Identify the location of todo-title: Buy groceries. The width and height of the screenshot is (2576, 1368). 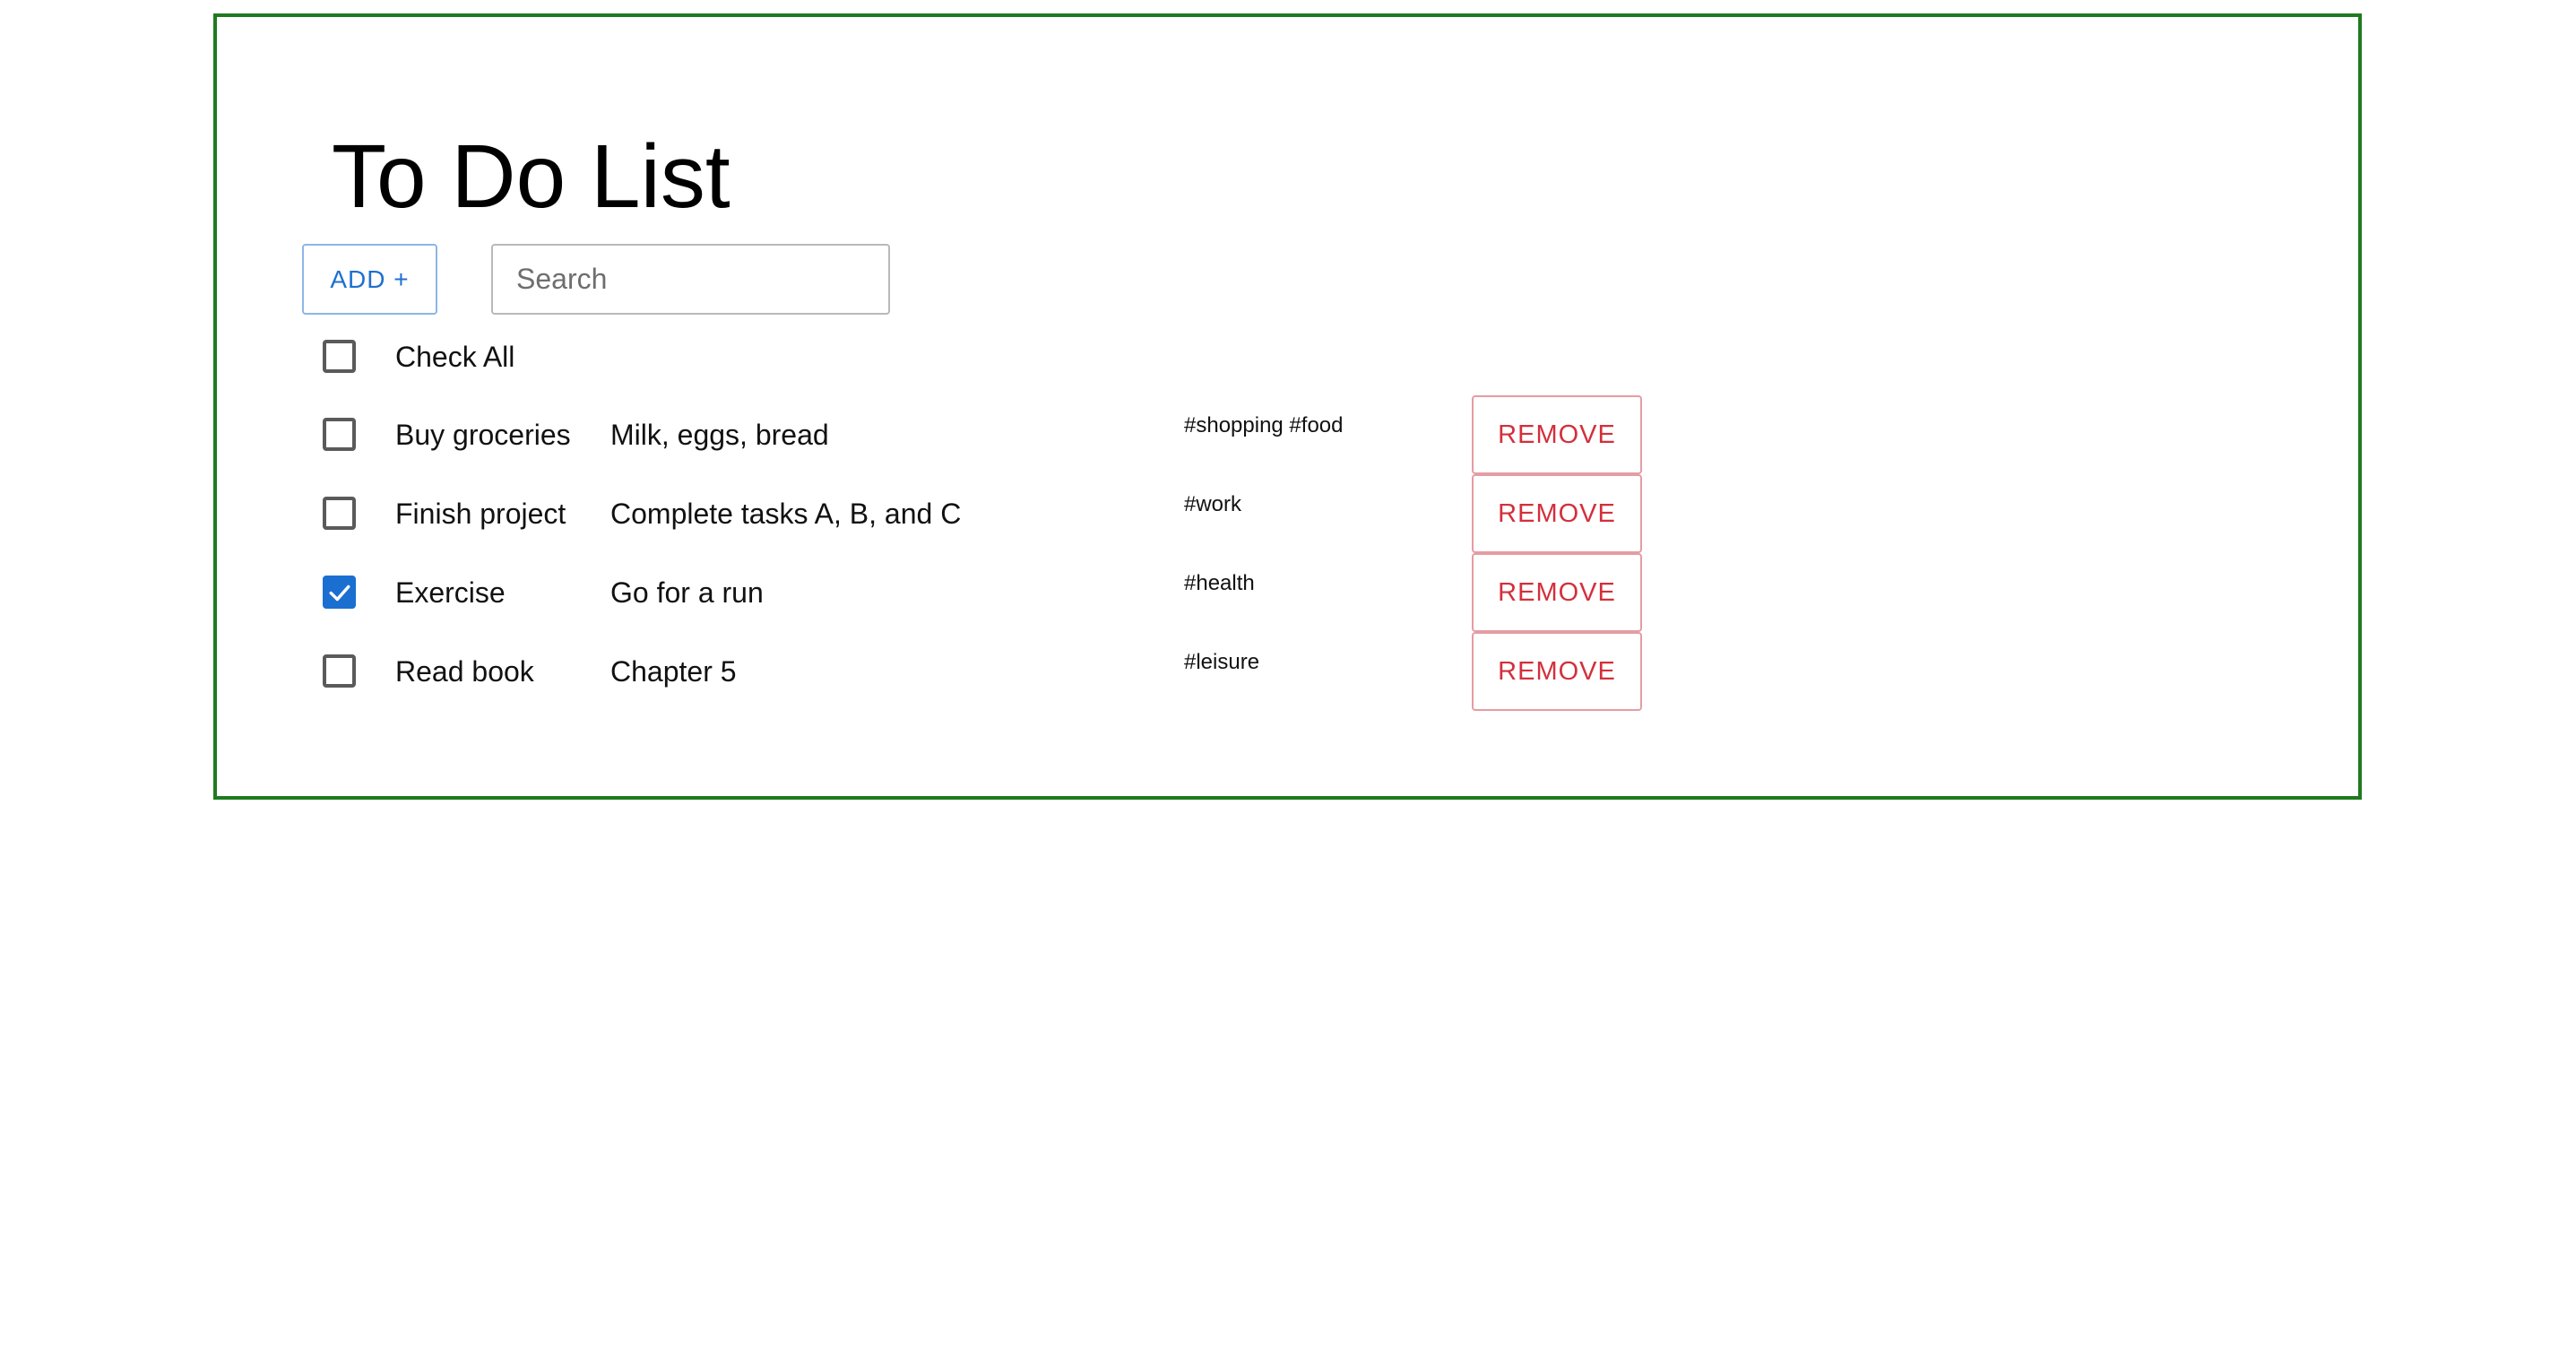
(483, 435).